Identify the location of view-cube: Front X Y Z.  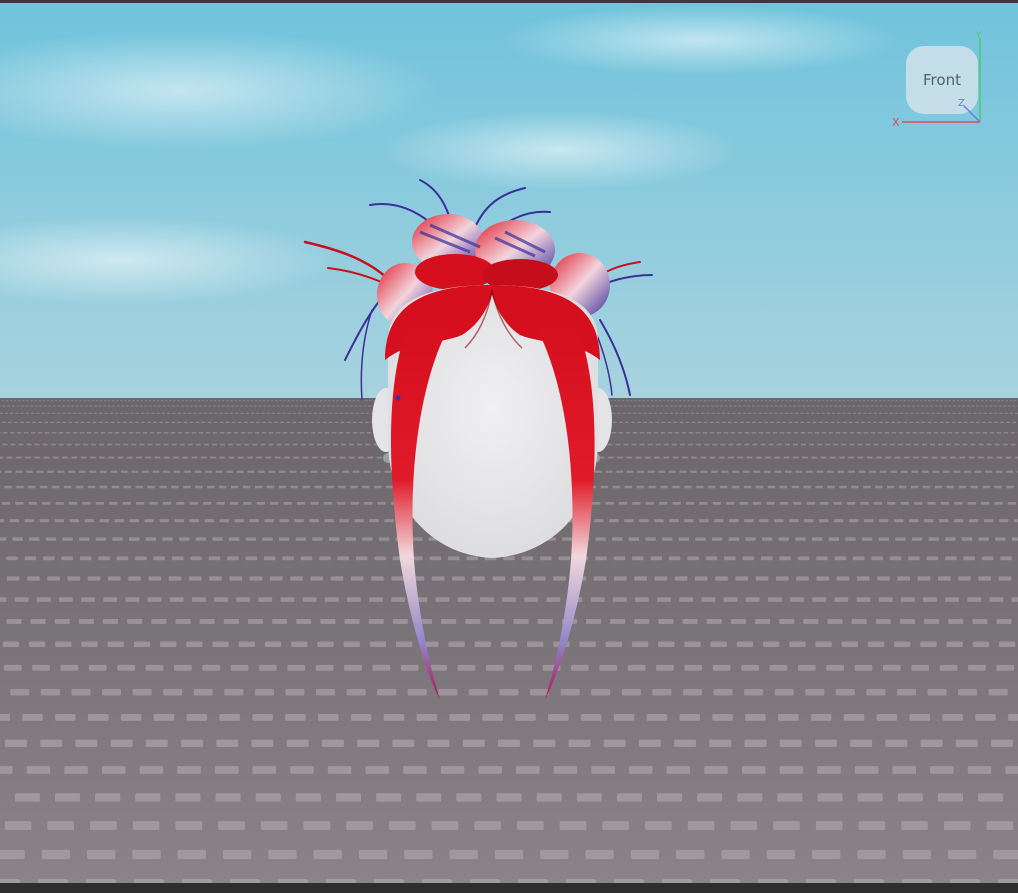
(940, 80).